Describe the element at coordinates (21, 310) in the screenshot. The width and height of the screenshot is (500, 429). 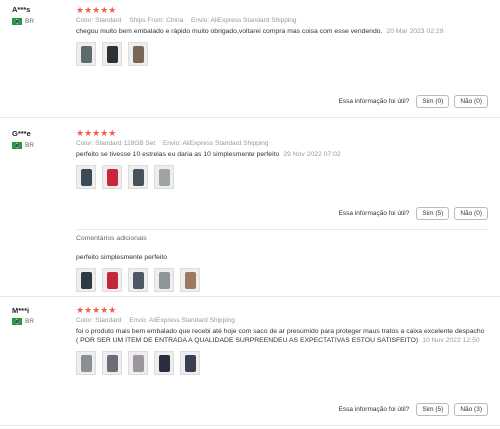
I see `review-author: M***i` at that location.